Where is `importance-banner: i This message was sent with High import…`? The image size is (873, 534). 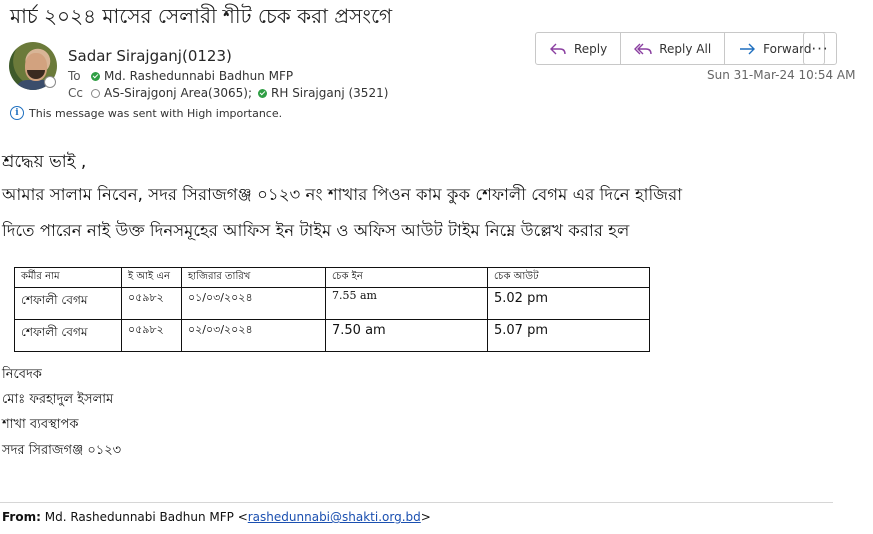 importance-banner: i This message was sent with High import… is located at coordinates (146, 113).